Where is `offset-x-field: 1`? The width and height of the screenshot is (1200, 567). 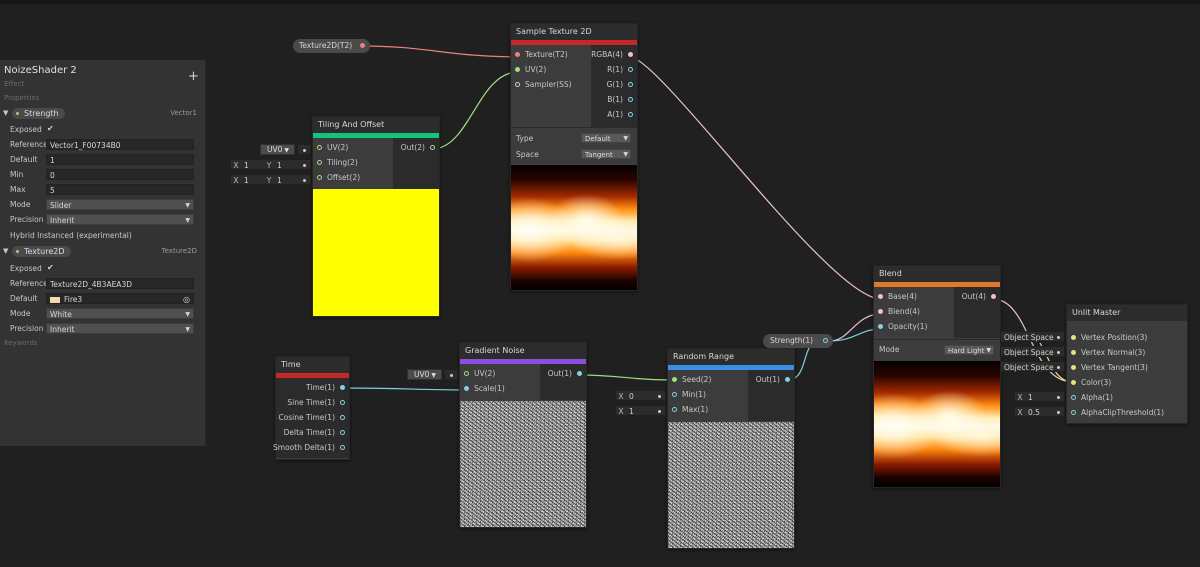 offset-x-field: 1 is located at coordinates (252, 180).